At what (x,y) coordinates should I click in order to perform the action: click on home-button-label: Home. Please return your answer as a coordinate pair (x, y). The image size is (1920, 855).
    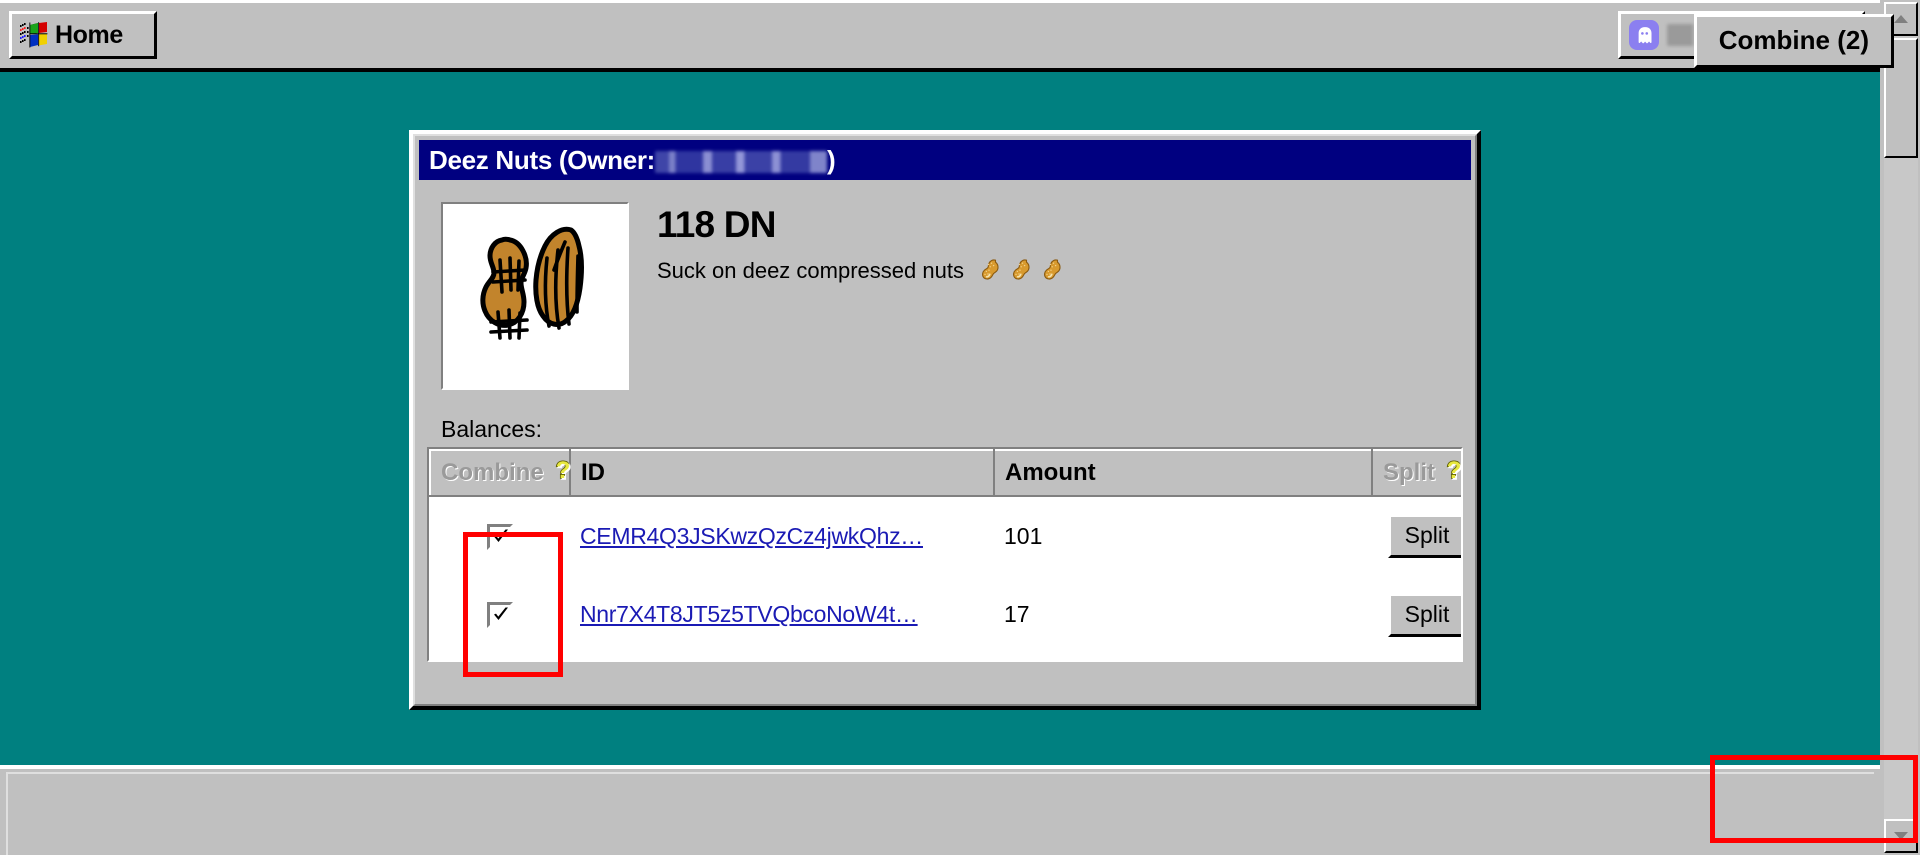
    Looking at the image, I should click on (89, 34).